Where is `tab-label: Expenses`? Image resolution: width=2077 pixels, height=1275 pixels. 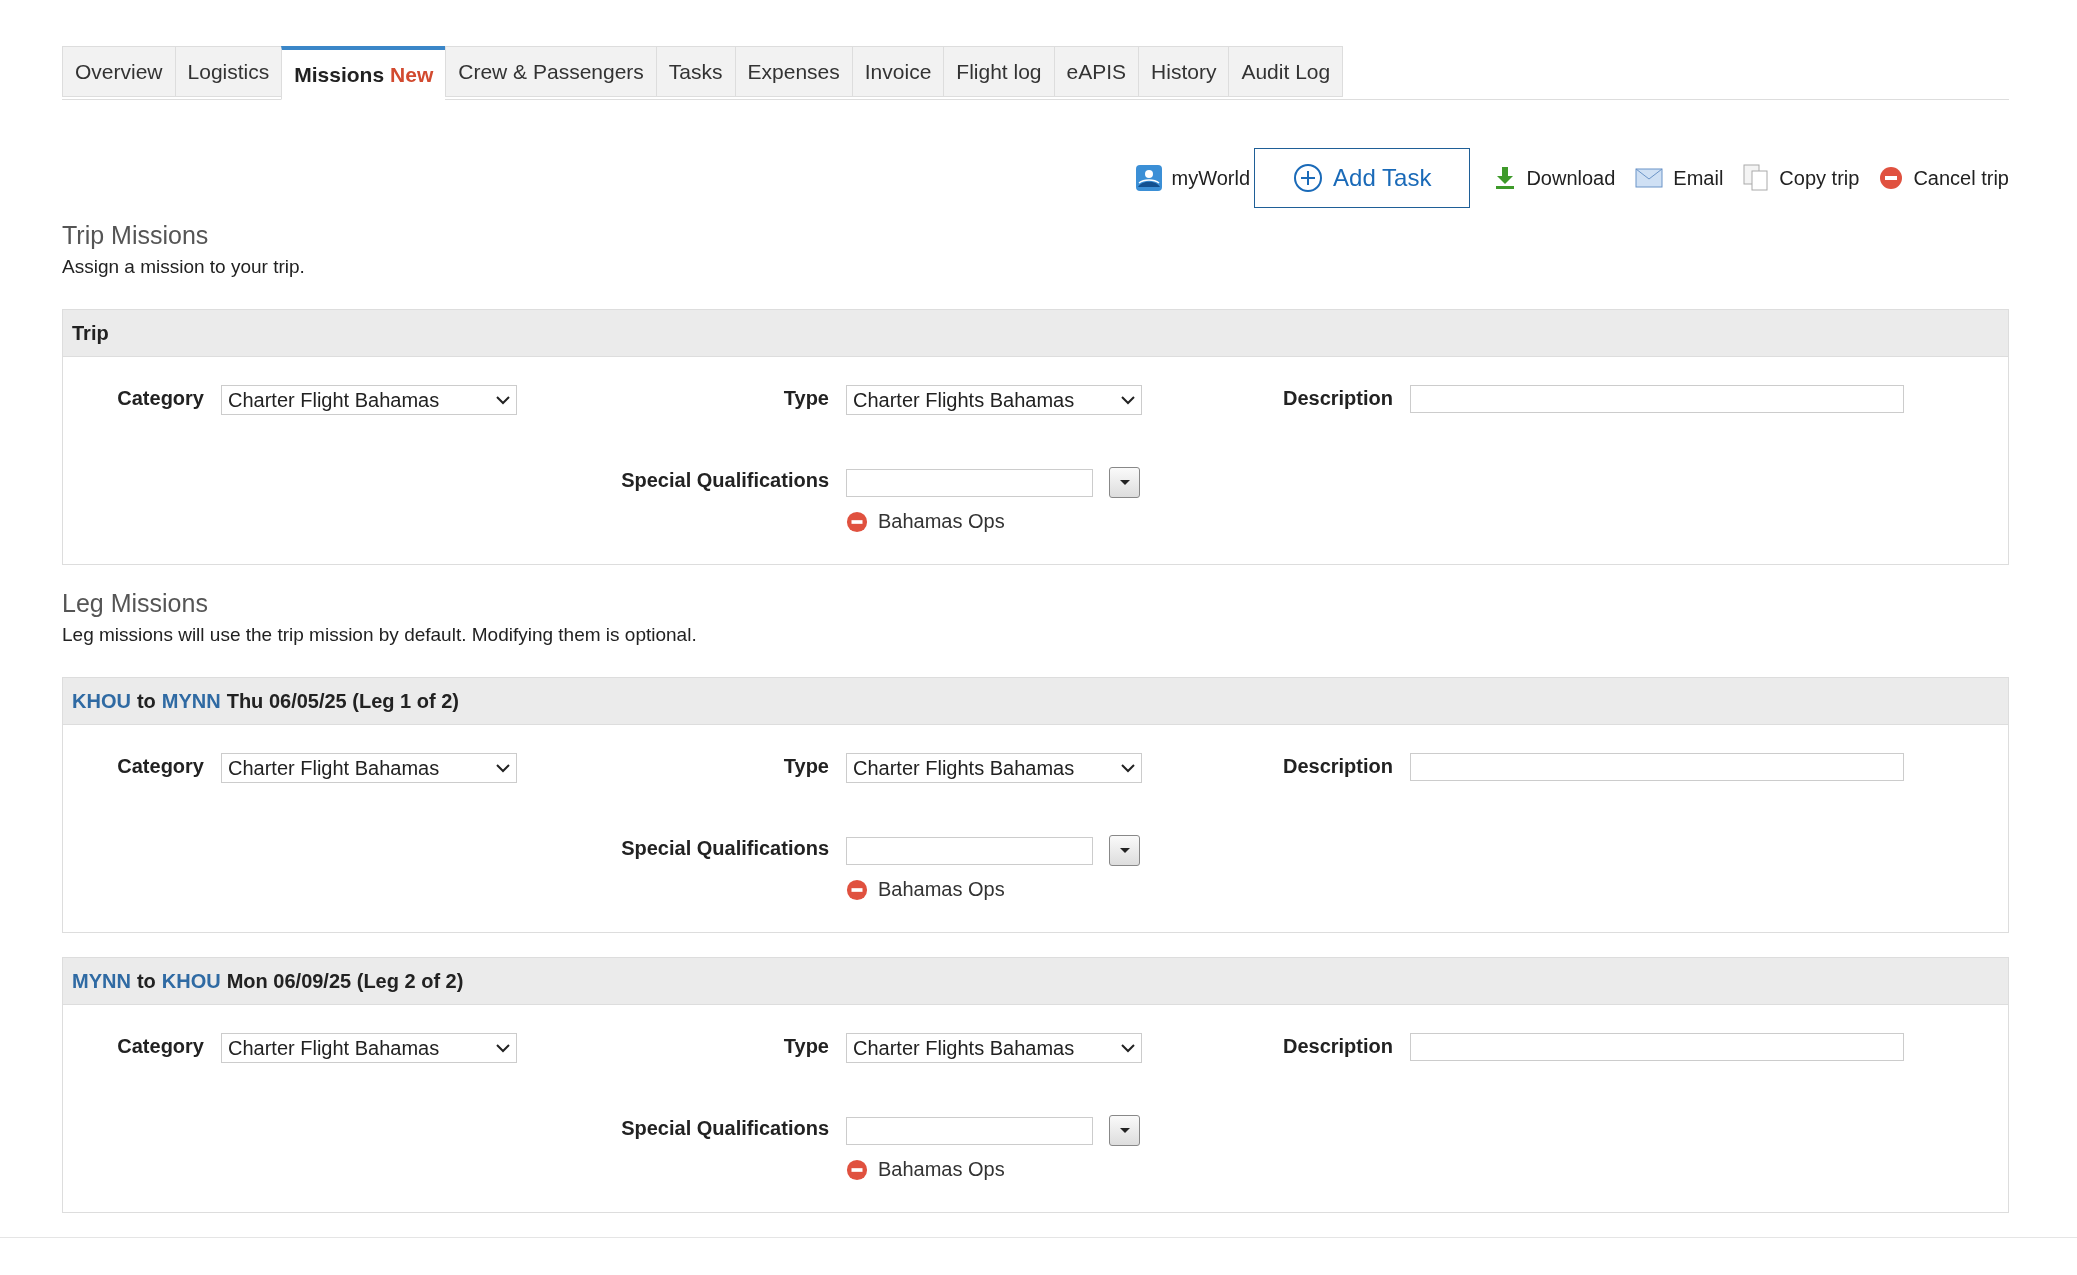 tab-label: Expenses is located at coordinates (793, 71).